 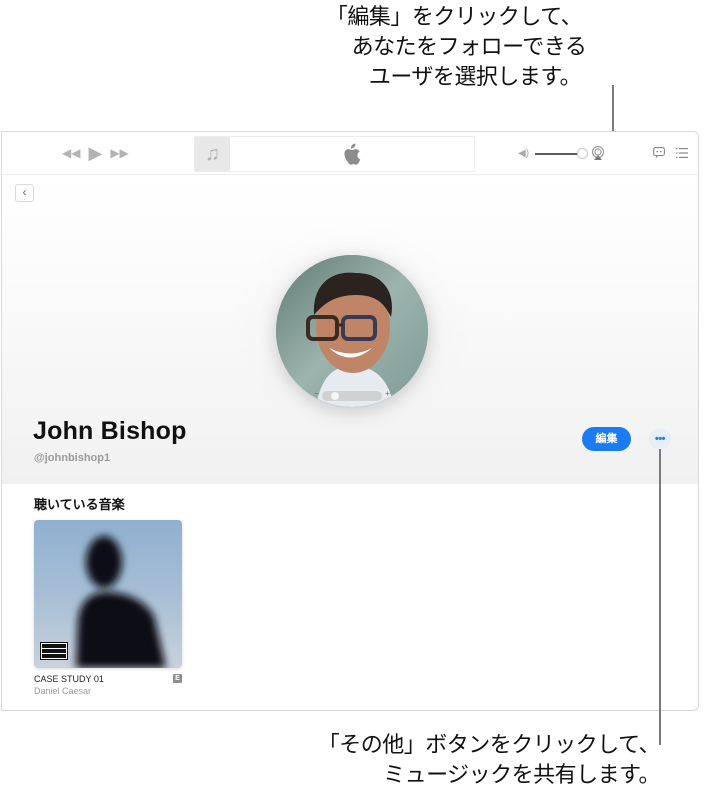 I want to click on volume-control: ◀), so click(x=553, y=153).